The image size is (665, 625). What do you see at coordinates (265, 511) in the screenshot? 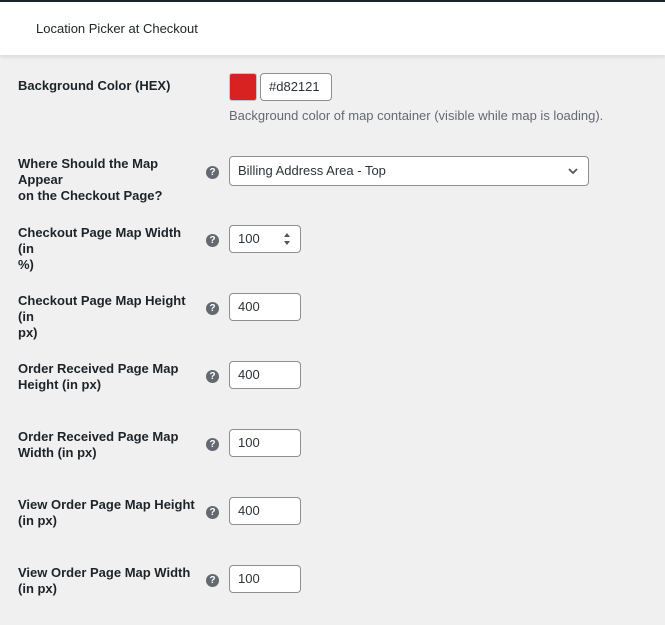
I see `view-order-map-height-input: 400` at bounding box center [265, 511].